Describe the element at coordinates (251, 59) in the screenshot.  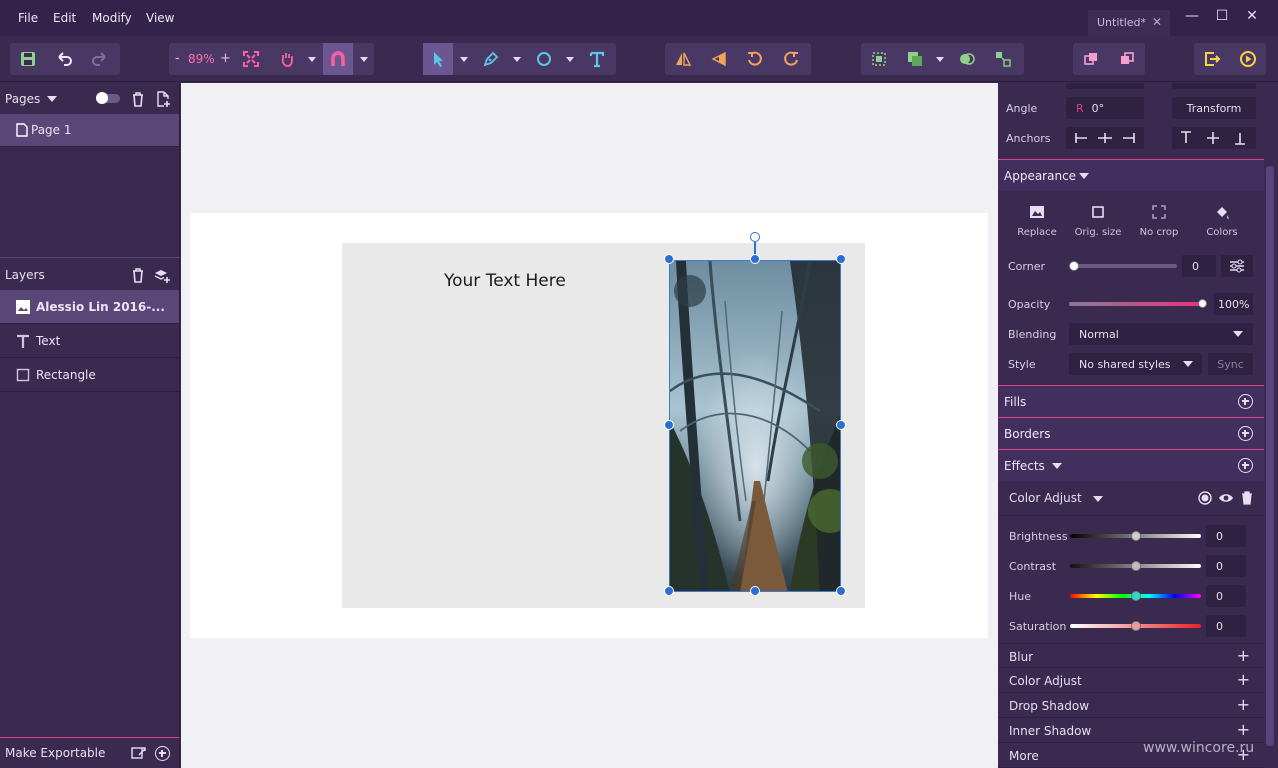
I see `fit-screen-button` at that location.